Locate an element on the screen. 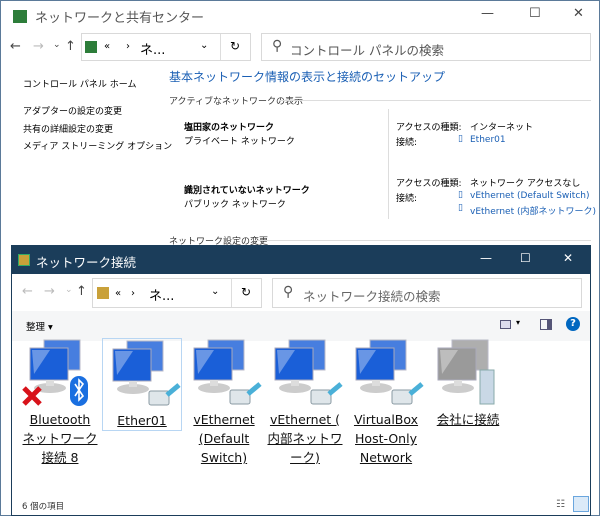 This screenshot has height=516, width=600. access-type: インターネット is located at coordinates (502, 128).